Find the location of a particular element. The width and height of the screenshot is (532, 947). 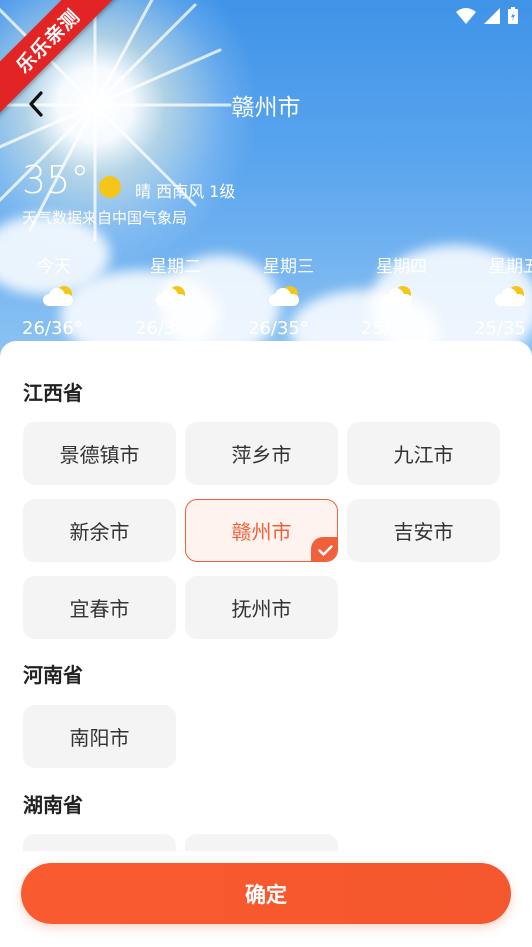

city-option-label: 赣州市 is located at coordinates (261, 532).